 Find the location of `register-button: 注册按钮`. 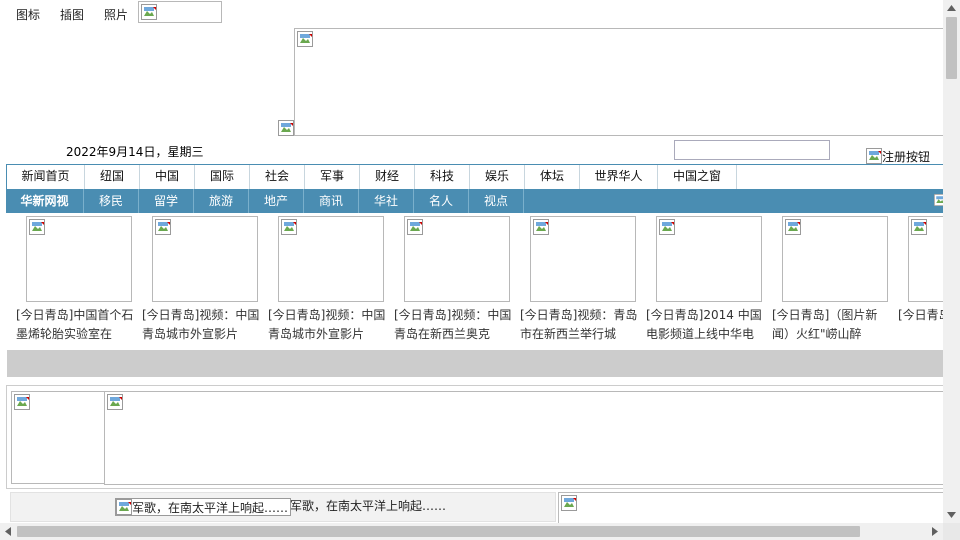

register-button: 注册按钮 is located at coordinates (898, 156).